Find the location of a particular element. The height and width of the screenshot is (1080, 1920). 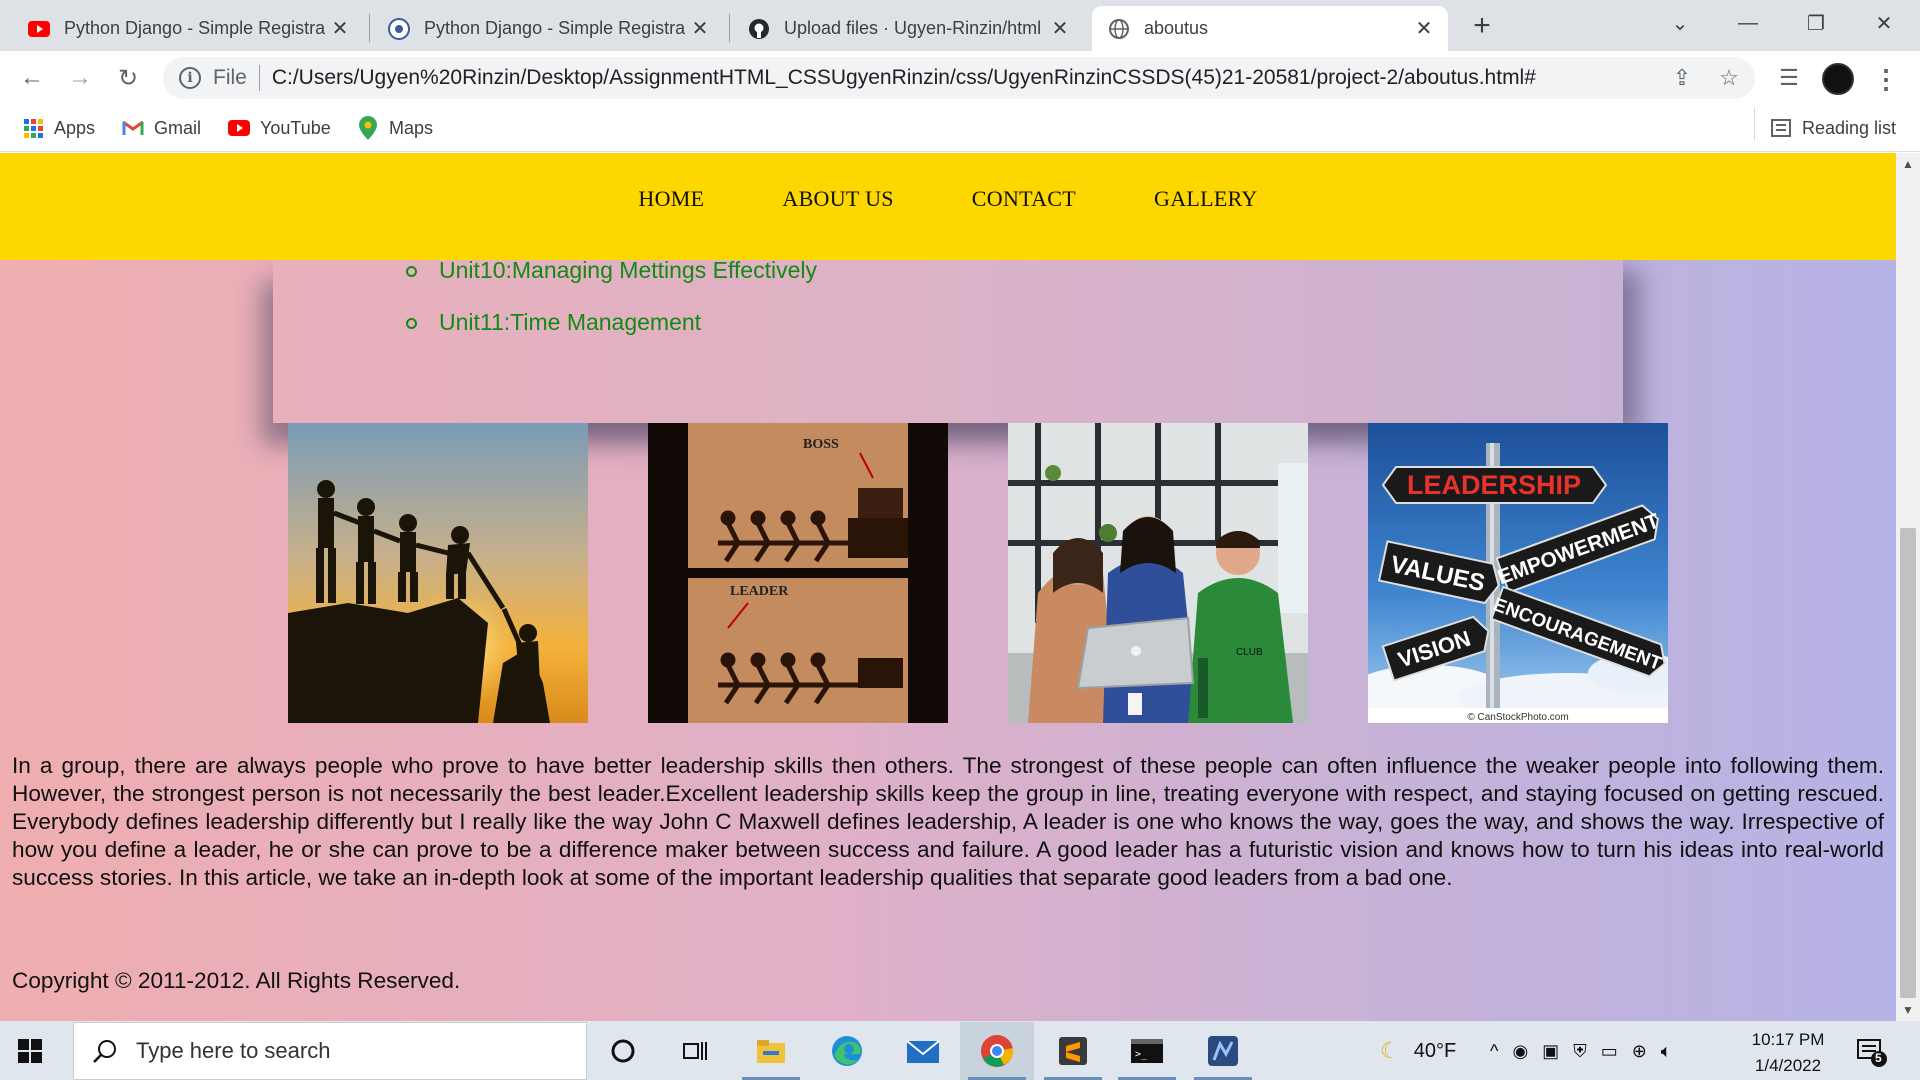

sublime-text-icon is located at coordinates (1073, 1051).